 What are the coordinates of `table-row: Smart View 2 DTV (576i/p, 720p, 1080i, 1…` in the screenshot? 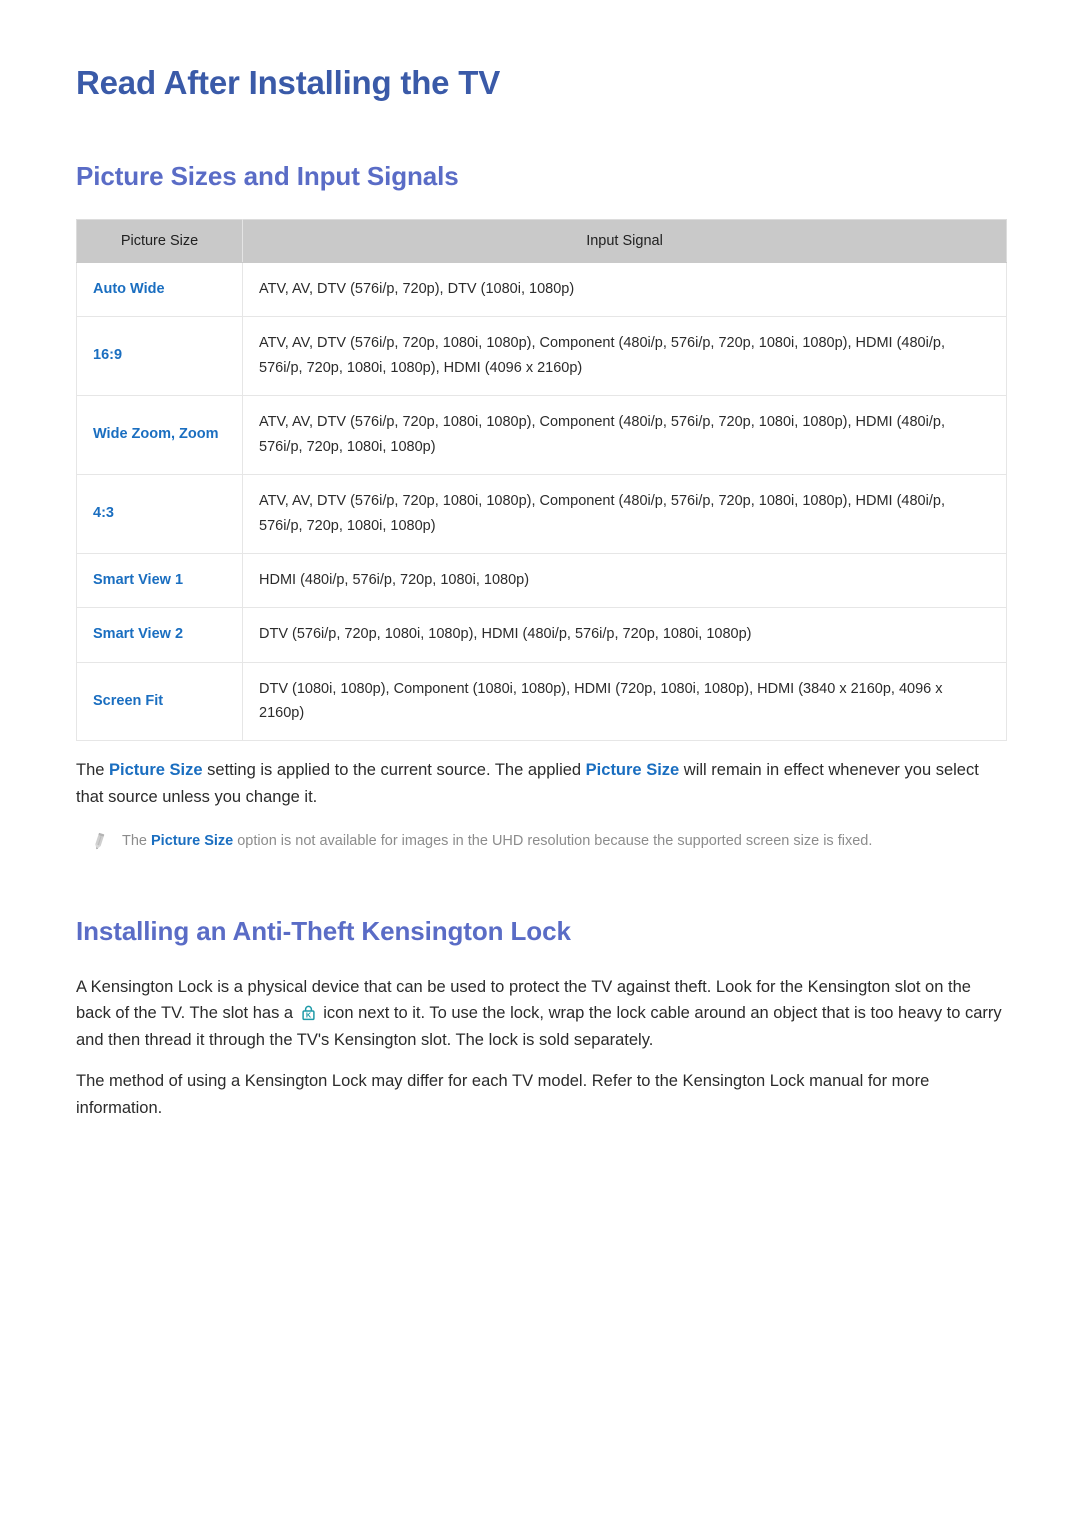 It's located at (541, 635).